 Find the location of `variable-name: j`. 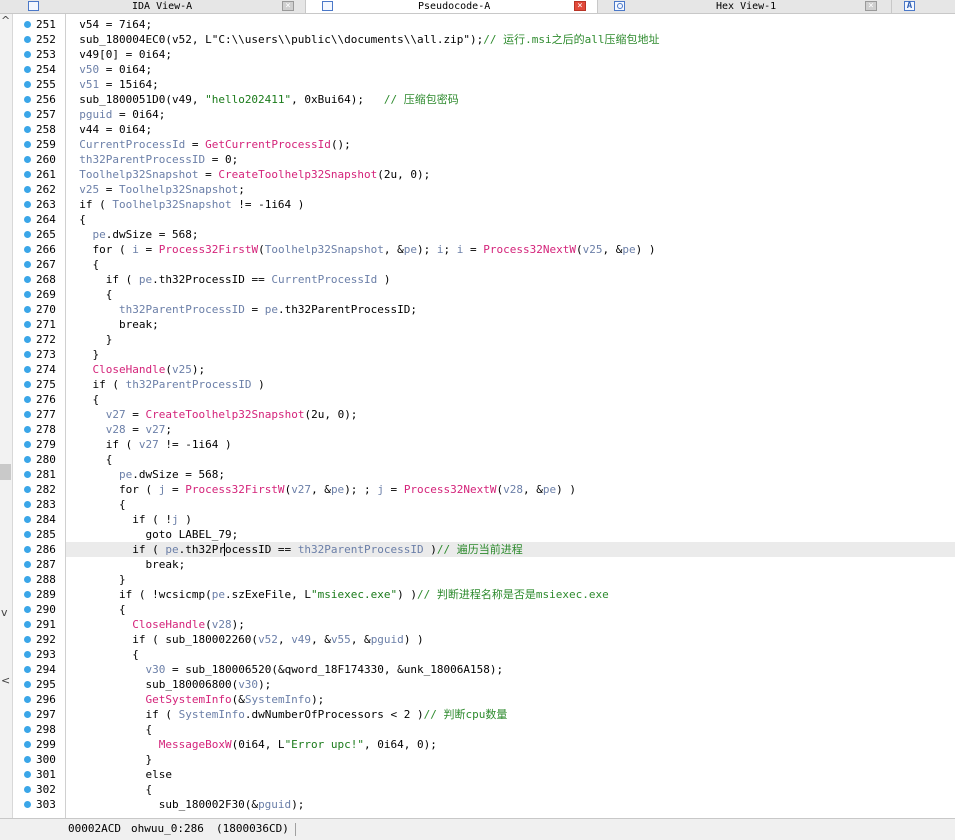

variable-name: j is located at coordinates (380, 489).